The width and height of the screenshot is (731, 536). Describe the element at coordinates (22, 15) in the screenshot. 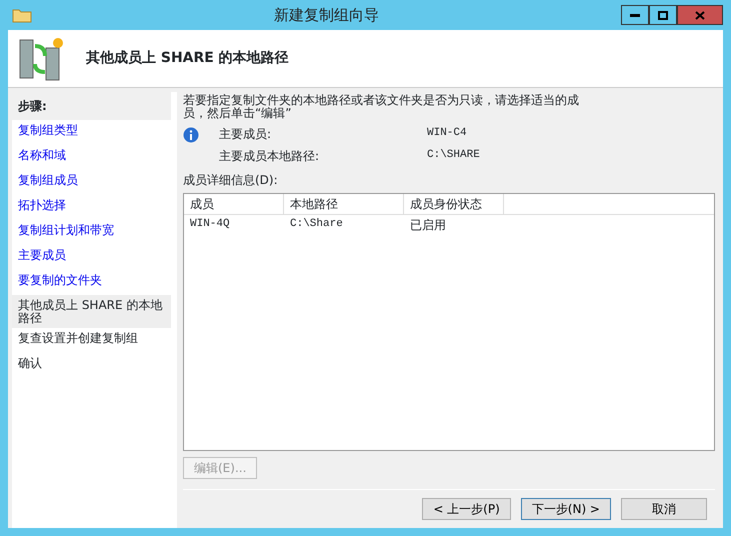

I see `folder-icon` at that location.